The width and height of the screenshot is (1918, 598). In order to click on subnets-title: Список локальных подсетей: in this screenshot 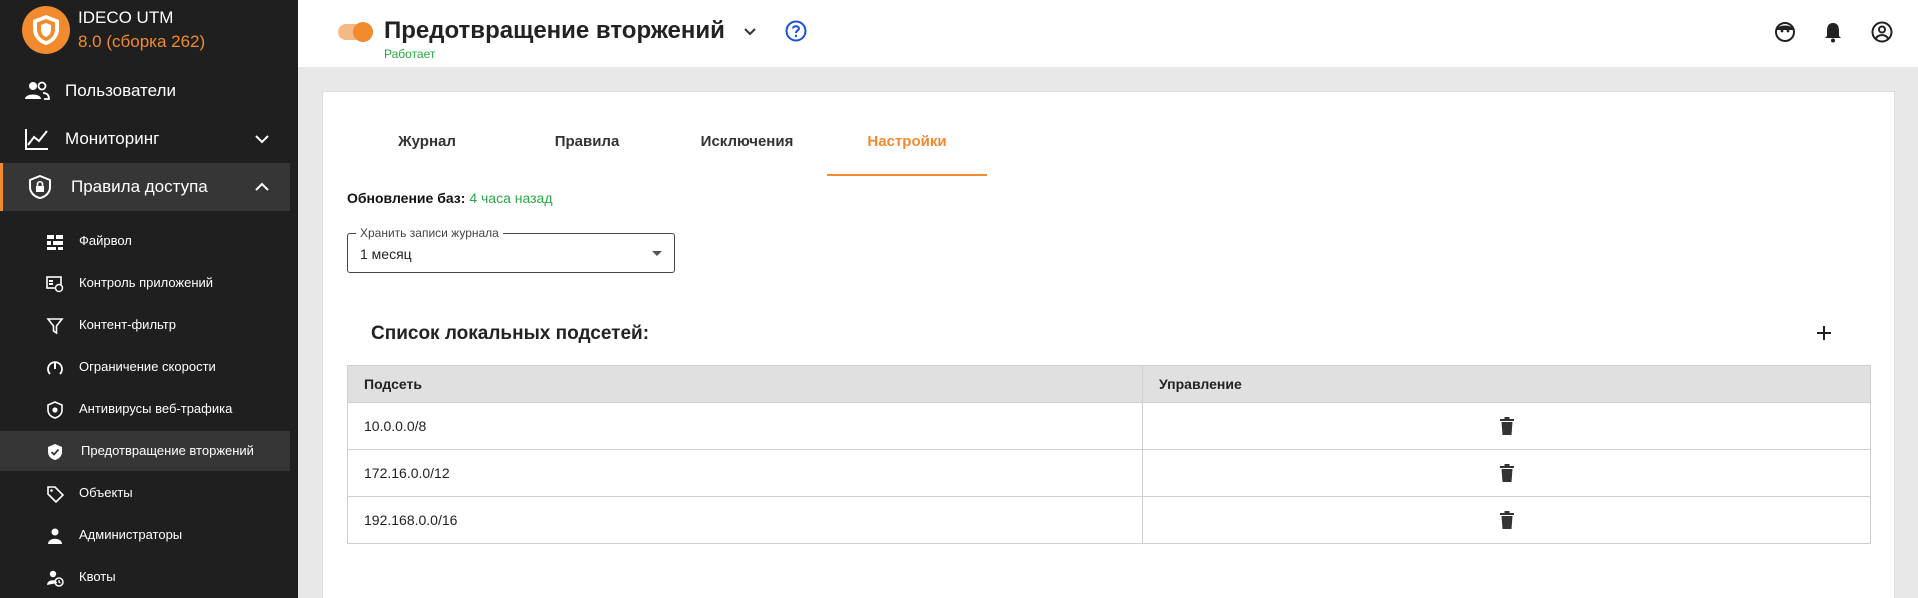, I will do `click(510, 333)`.